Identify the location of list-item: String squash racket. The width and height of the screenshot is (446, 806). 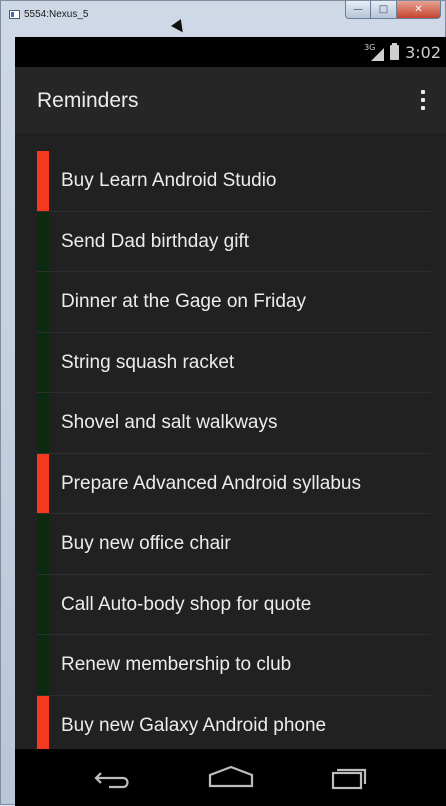
(234, 362).